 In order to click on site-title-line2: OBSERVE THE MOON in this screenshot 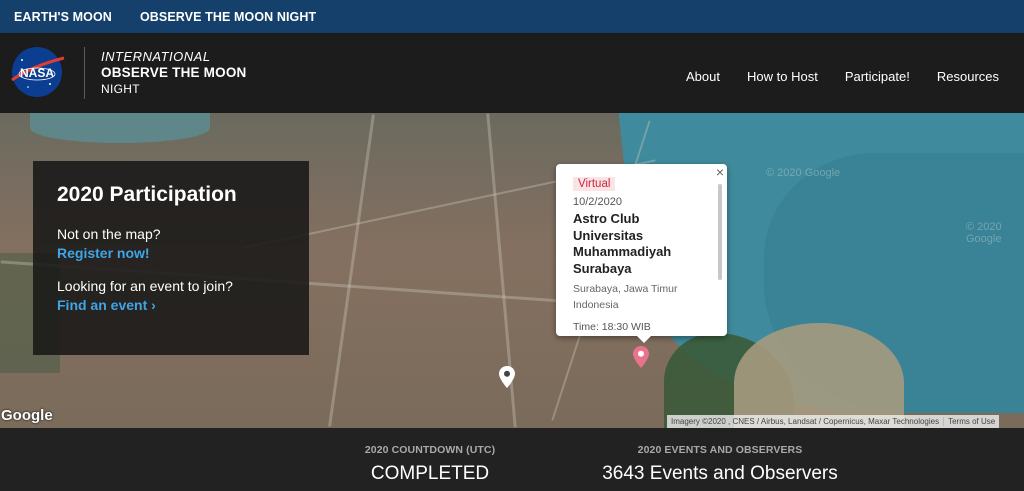, I will do `click(174, 72)`.